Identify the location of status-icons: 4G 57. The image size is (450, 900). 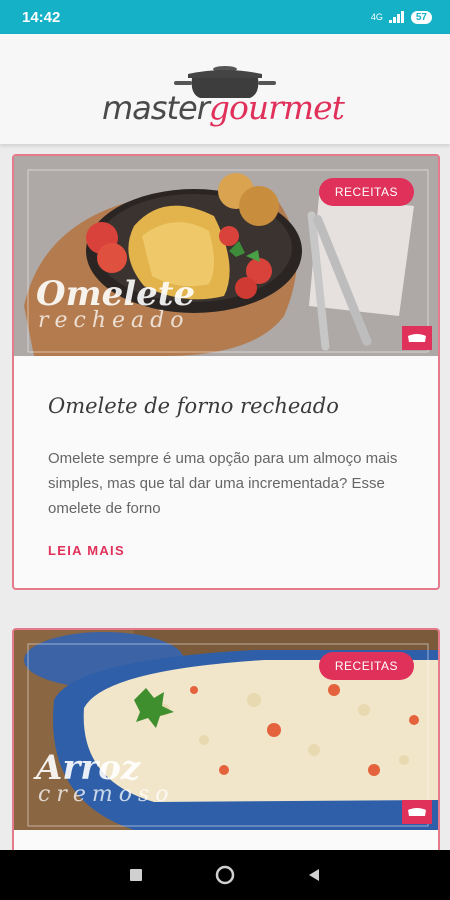
(401, 17).